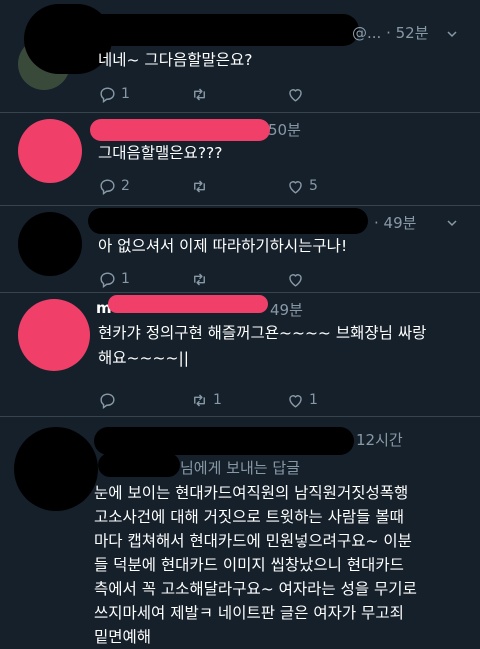  I want to click on tweet-2: 50분 그대음할맬은요??? 2 5, so click(240, 159).